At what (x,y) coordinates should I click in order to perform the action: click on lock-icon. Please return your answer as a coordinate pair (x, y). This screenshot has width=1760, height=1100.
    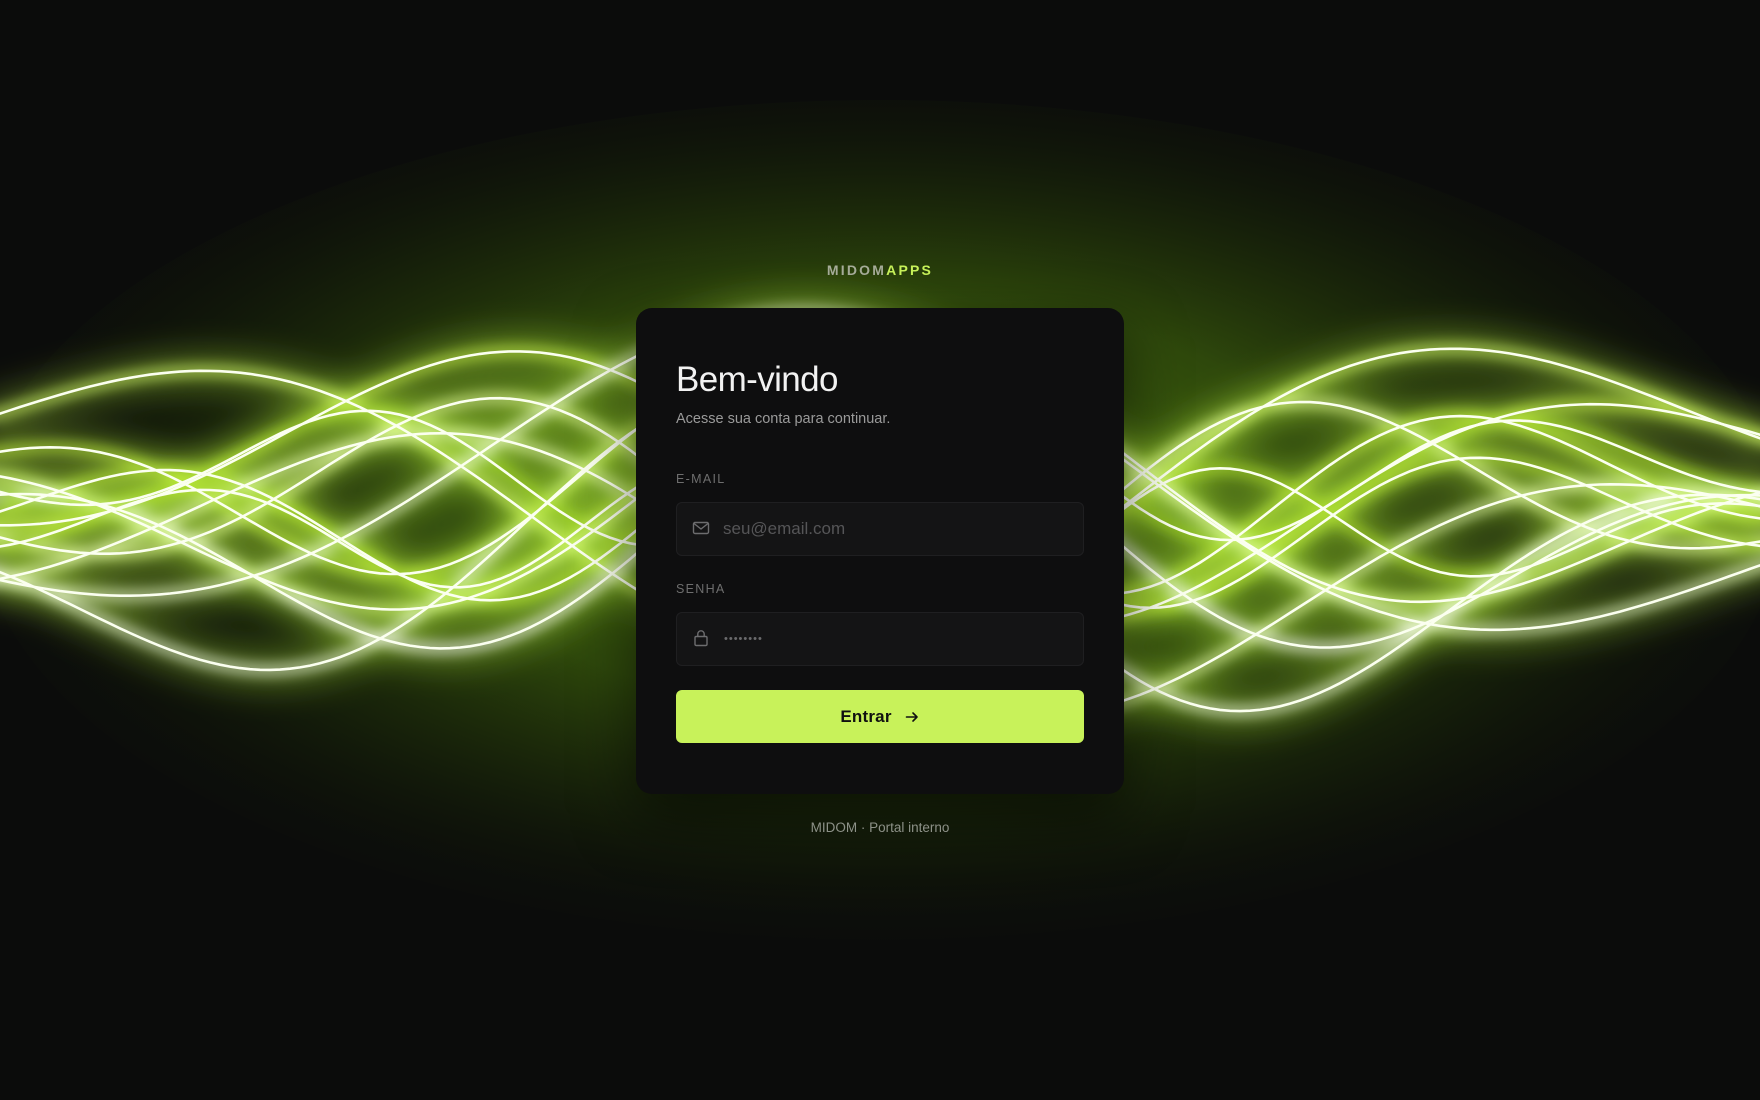
    Looking at the image, I should click on (701, 638).